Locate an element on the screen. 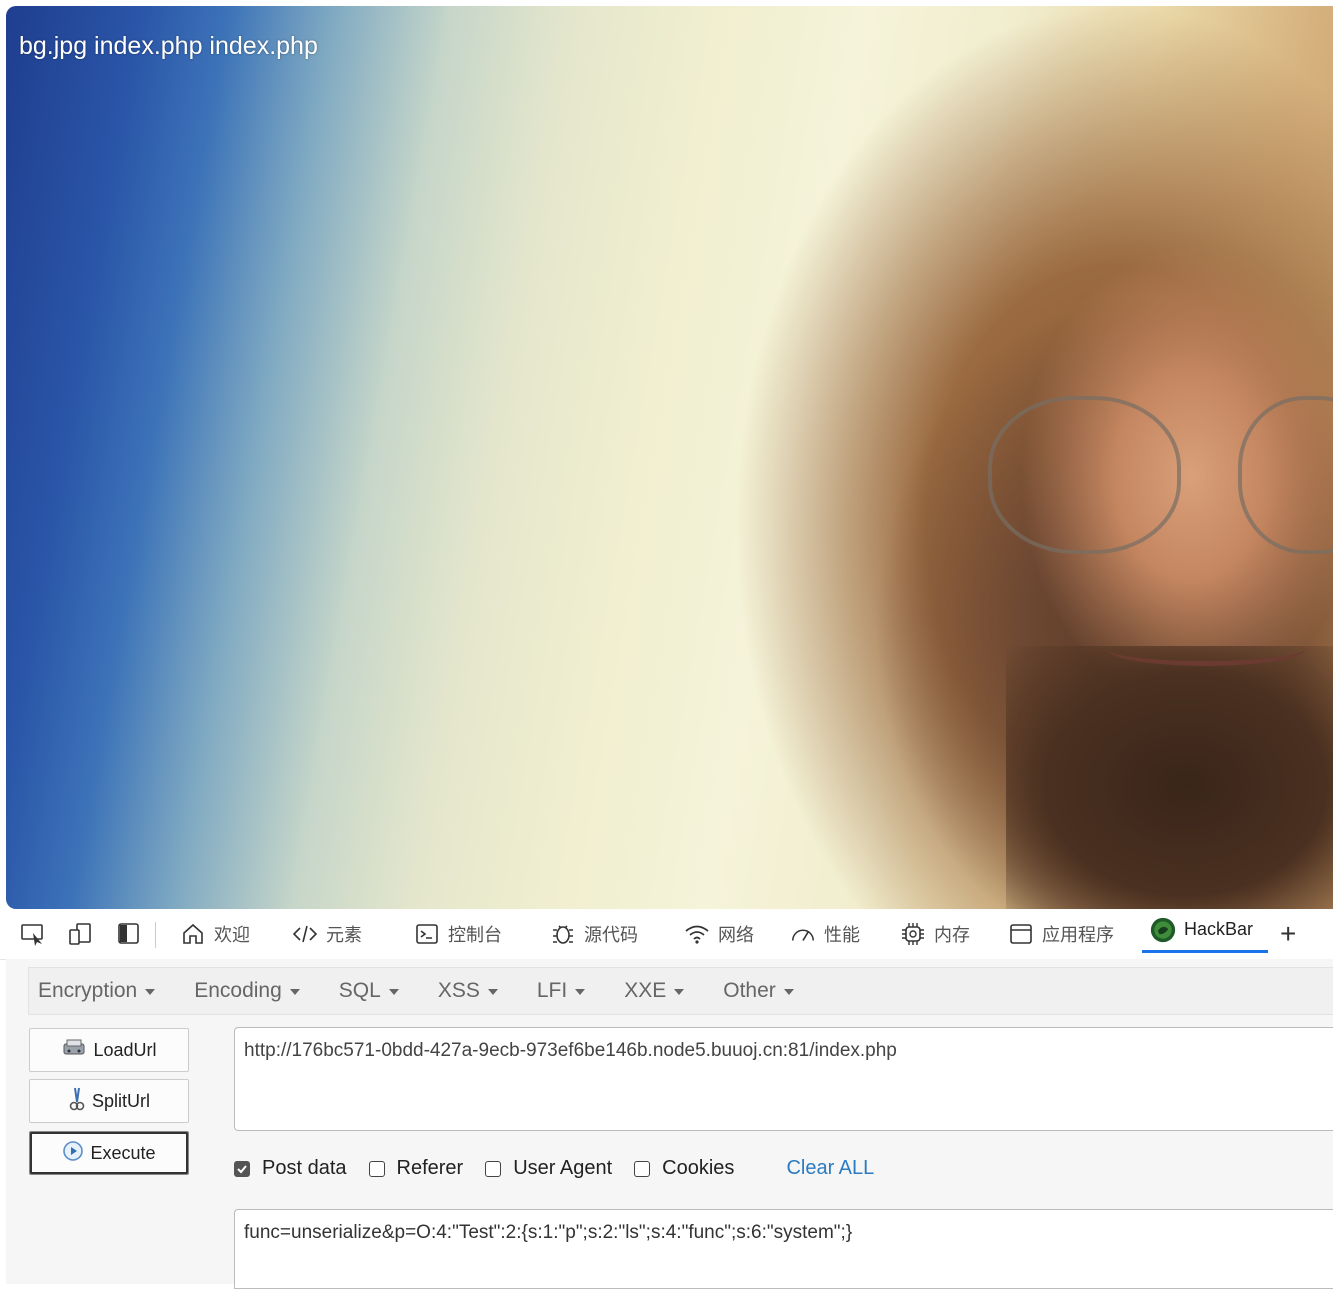 The width and height of the screenshot is (1333, 1289). scissors-icon is located at coordinates (77, 1101).